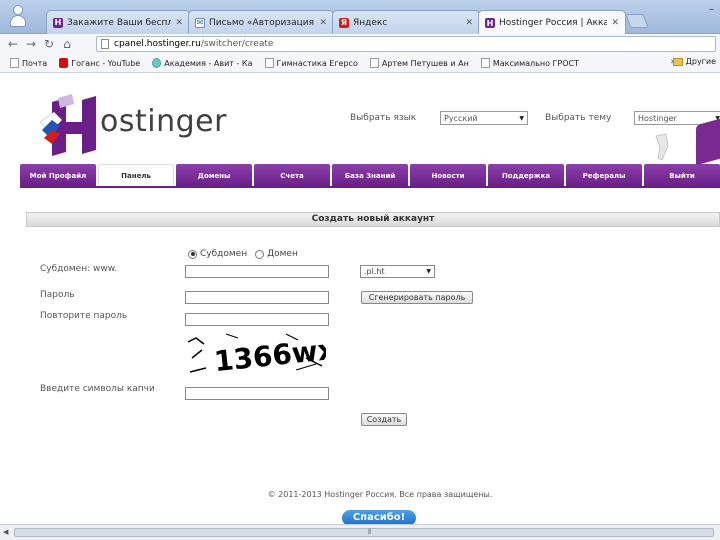 This screenshot has width=720, height=540. I want to click on back-arrow-icon: ←, so click(13, 44).